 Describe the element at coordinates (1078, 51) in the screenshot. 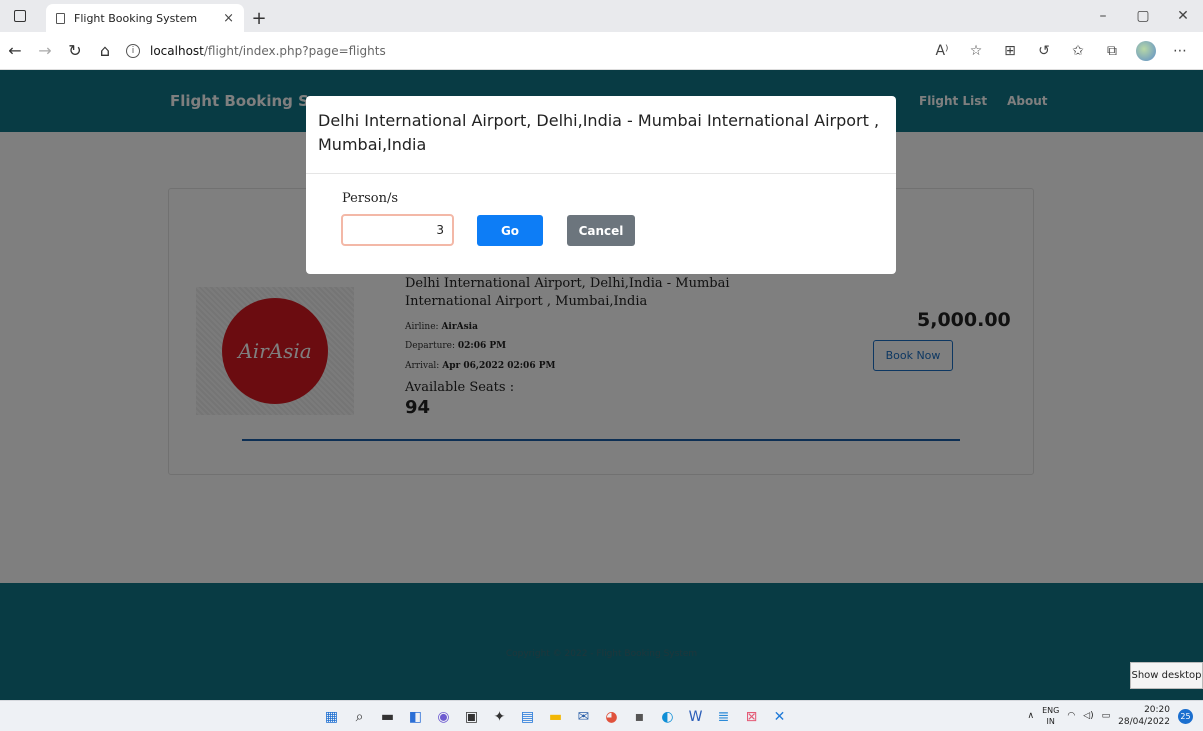

I see `favorites-icon: ✩` at that location.